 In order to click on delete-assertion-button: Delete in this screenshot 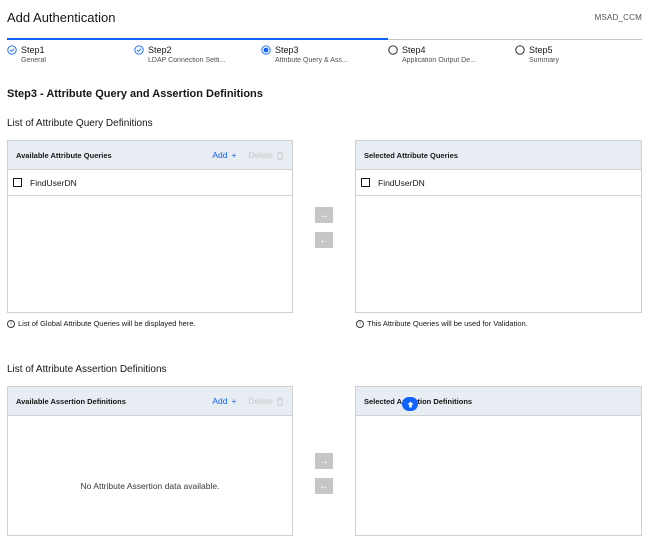, I will do `click(266, 401)`.